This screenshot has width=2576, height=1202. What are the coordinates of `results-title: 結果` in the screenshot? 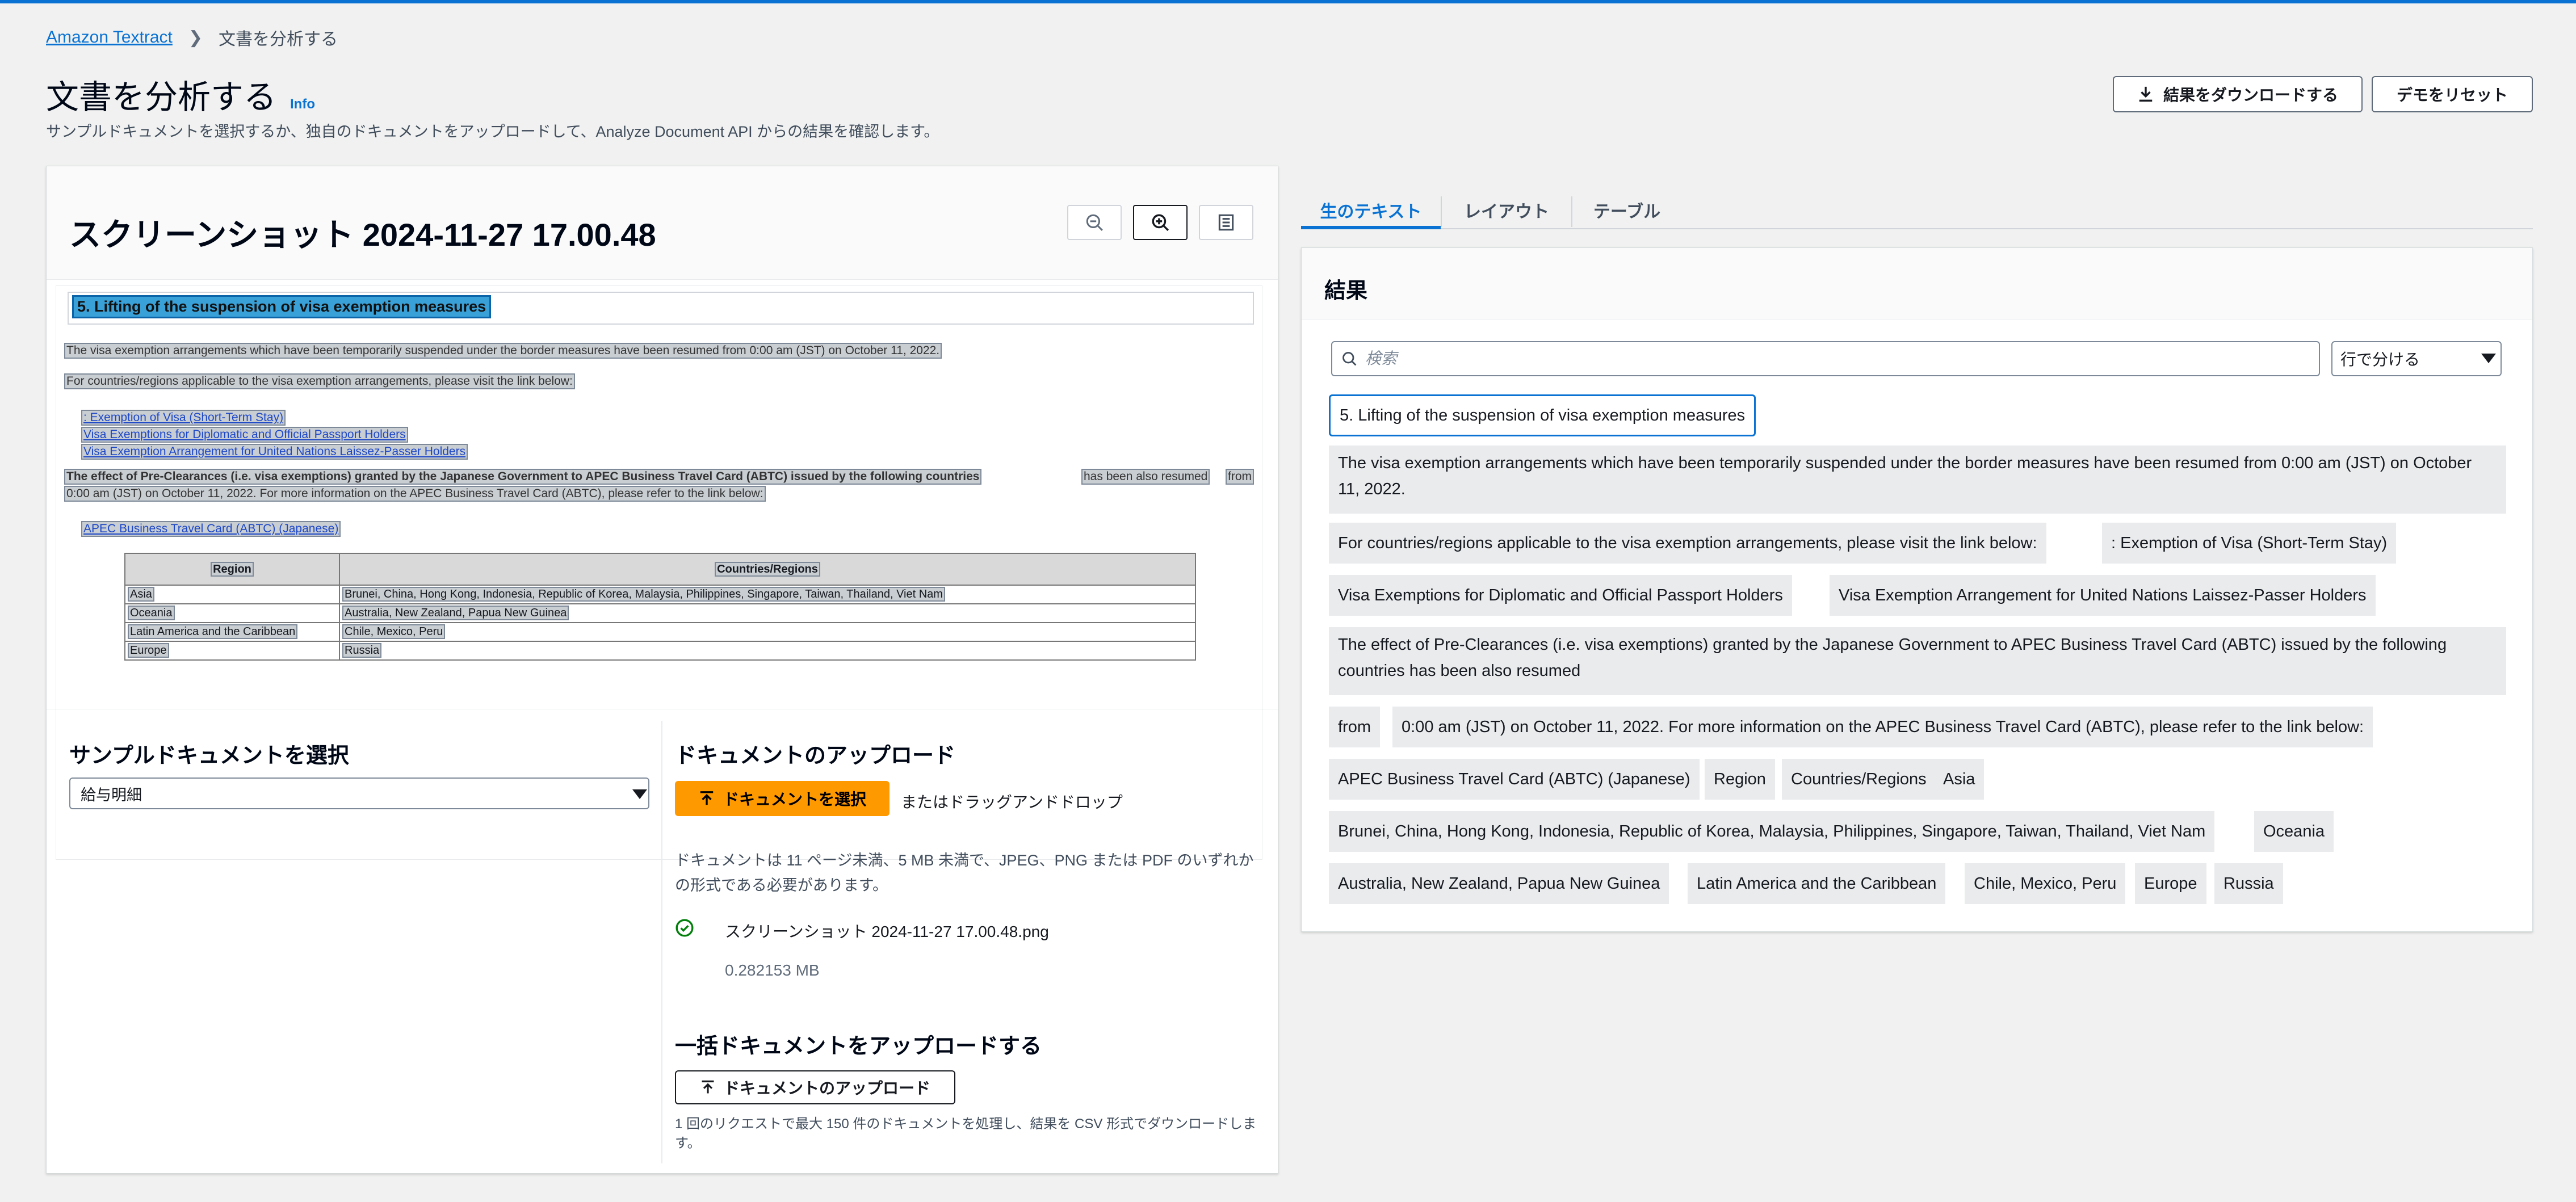 It's located at (1346, 291).